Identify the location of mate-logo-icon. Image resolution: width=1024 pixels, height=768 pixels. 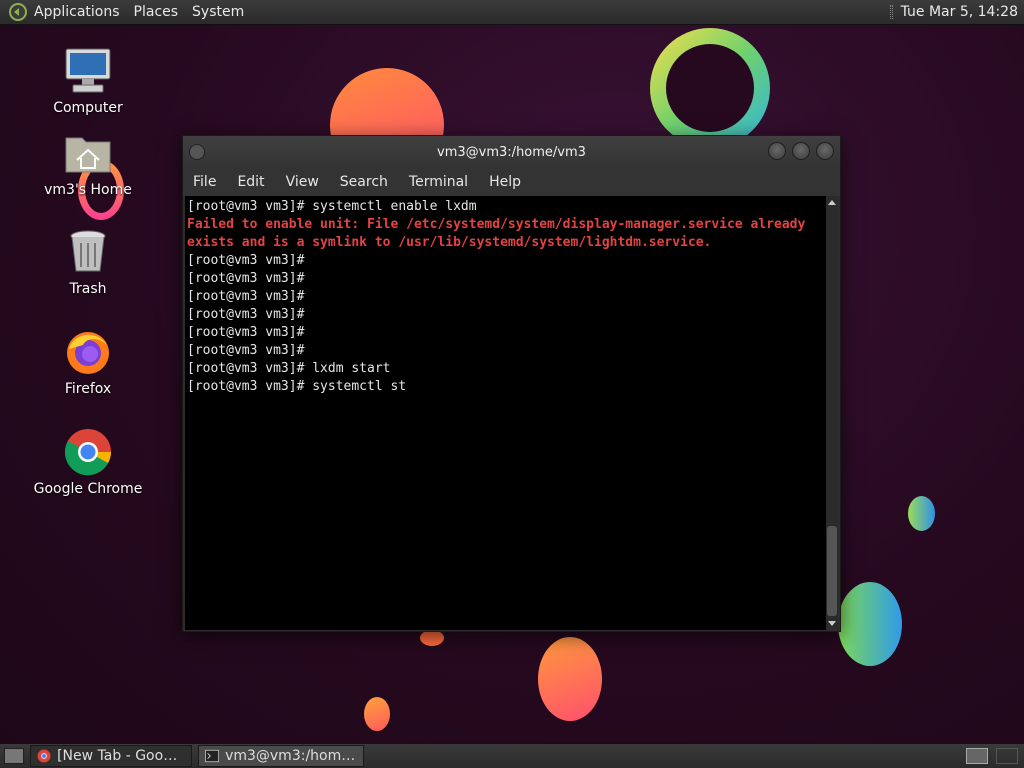
(18, 12).